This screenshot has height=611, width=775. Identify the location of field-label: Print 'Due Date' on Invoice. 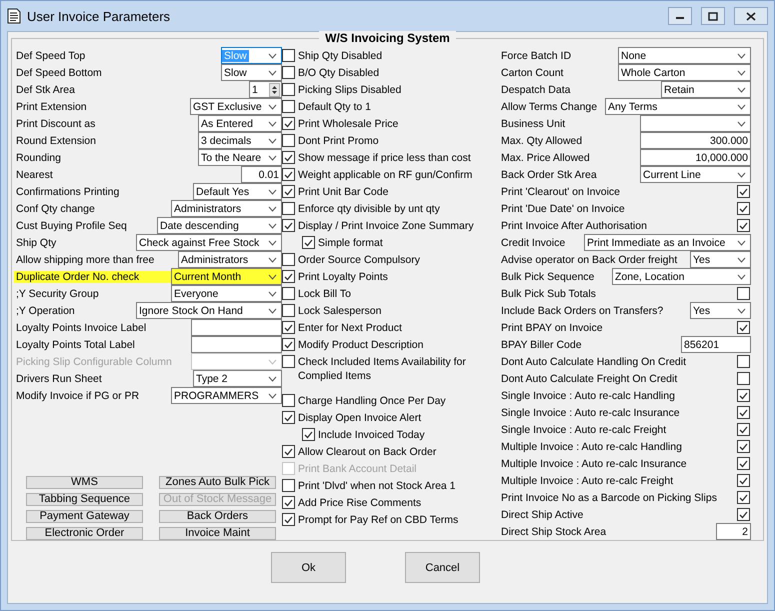
(563, 208).